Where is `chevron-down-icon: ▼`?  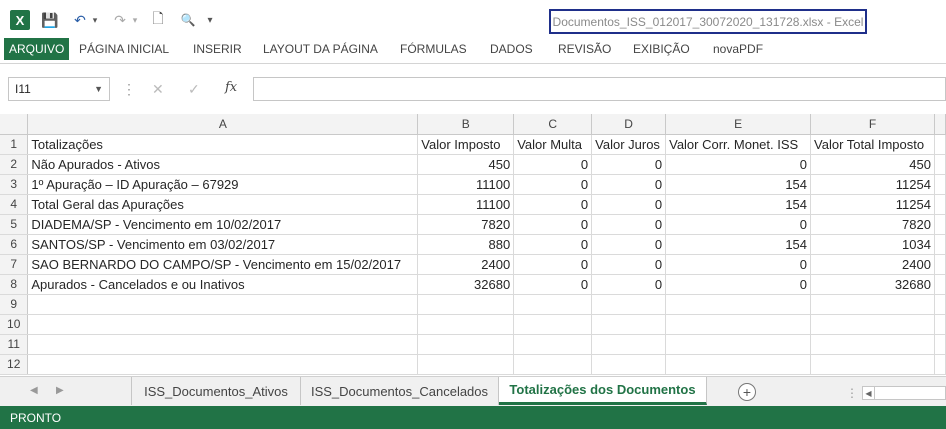
chevron-down-icon: ▼ is located at coordinates (98, 89).